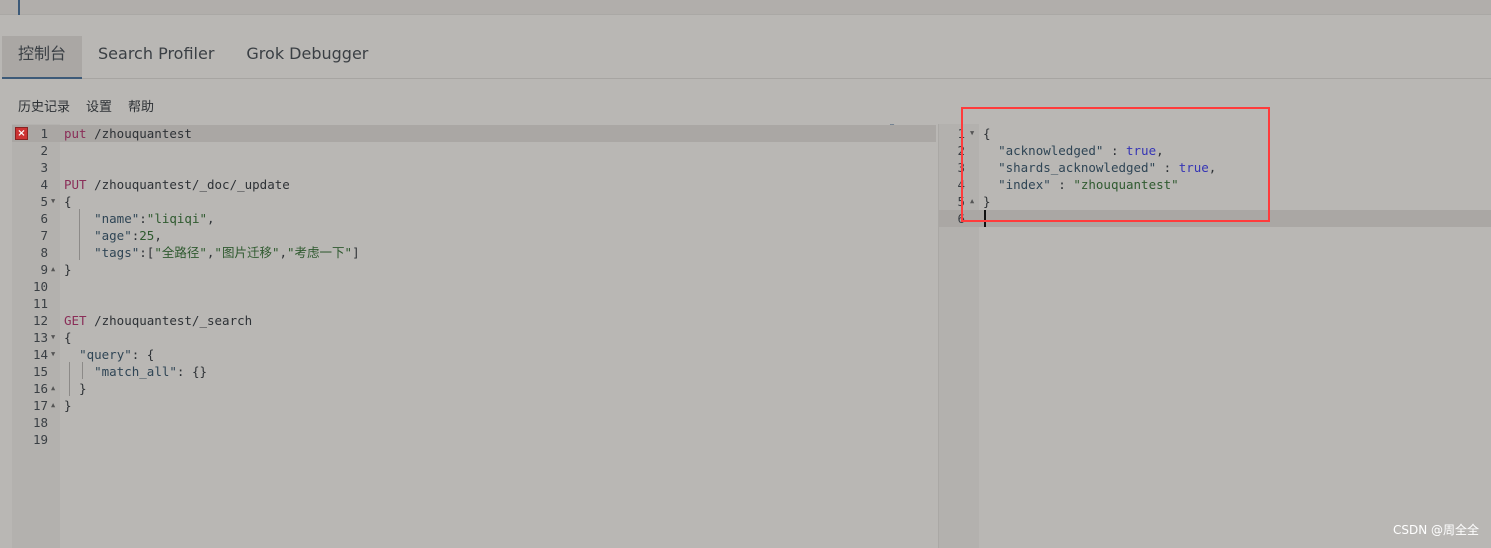 Image resolution: width=1491 pixels, height=548 pixels. I want to click on token: /zhouquantest/_search, so click(169, 320).